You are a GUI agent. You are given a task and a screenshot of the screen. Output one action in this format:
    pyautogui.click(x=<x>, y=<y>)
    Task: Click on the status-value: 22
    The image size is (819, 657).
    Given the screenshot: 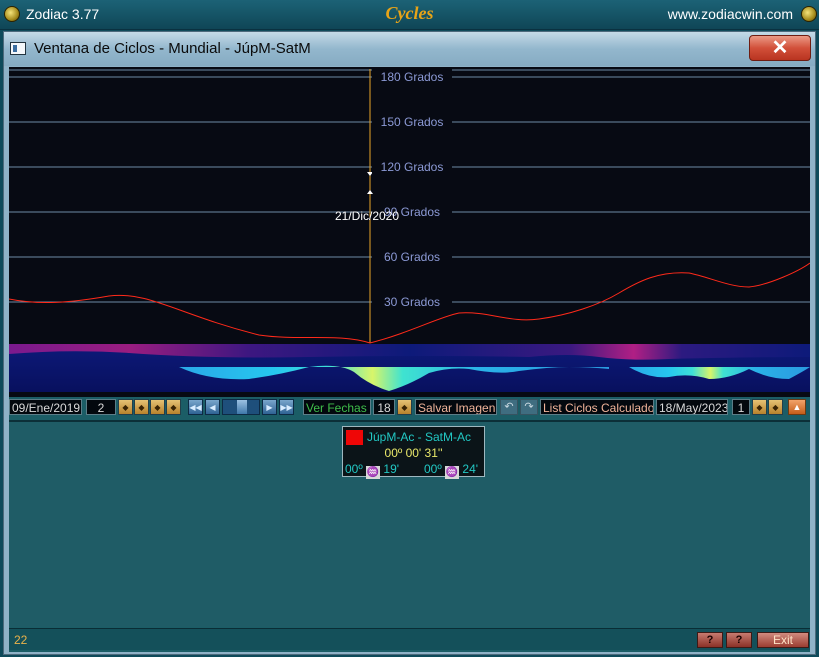 What is the action you would take?
    pyautogui.click(x=21, y=640)
    